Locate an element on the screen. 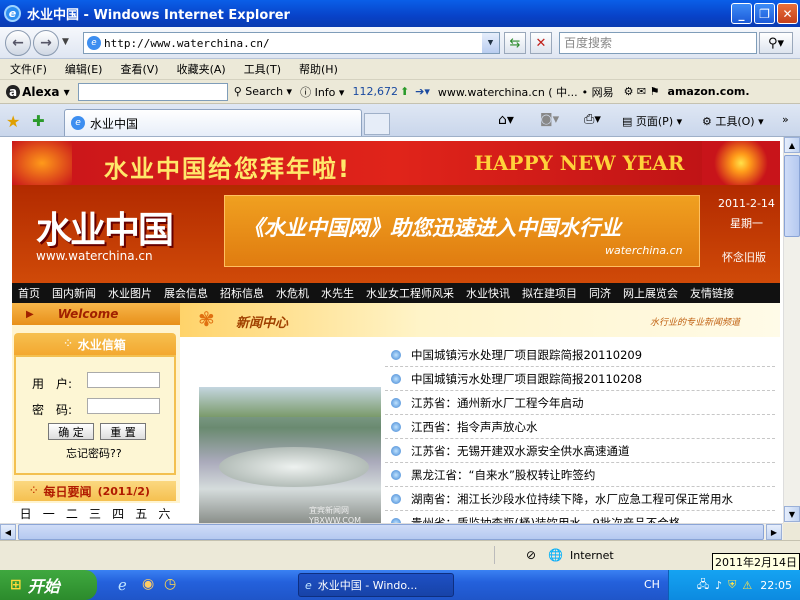  horizontal-scrollbar: ◀ ▶ is located at coordinates (391, 531).